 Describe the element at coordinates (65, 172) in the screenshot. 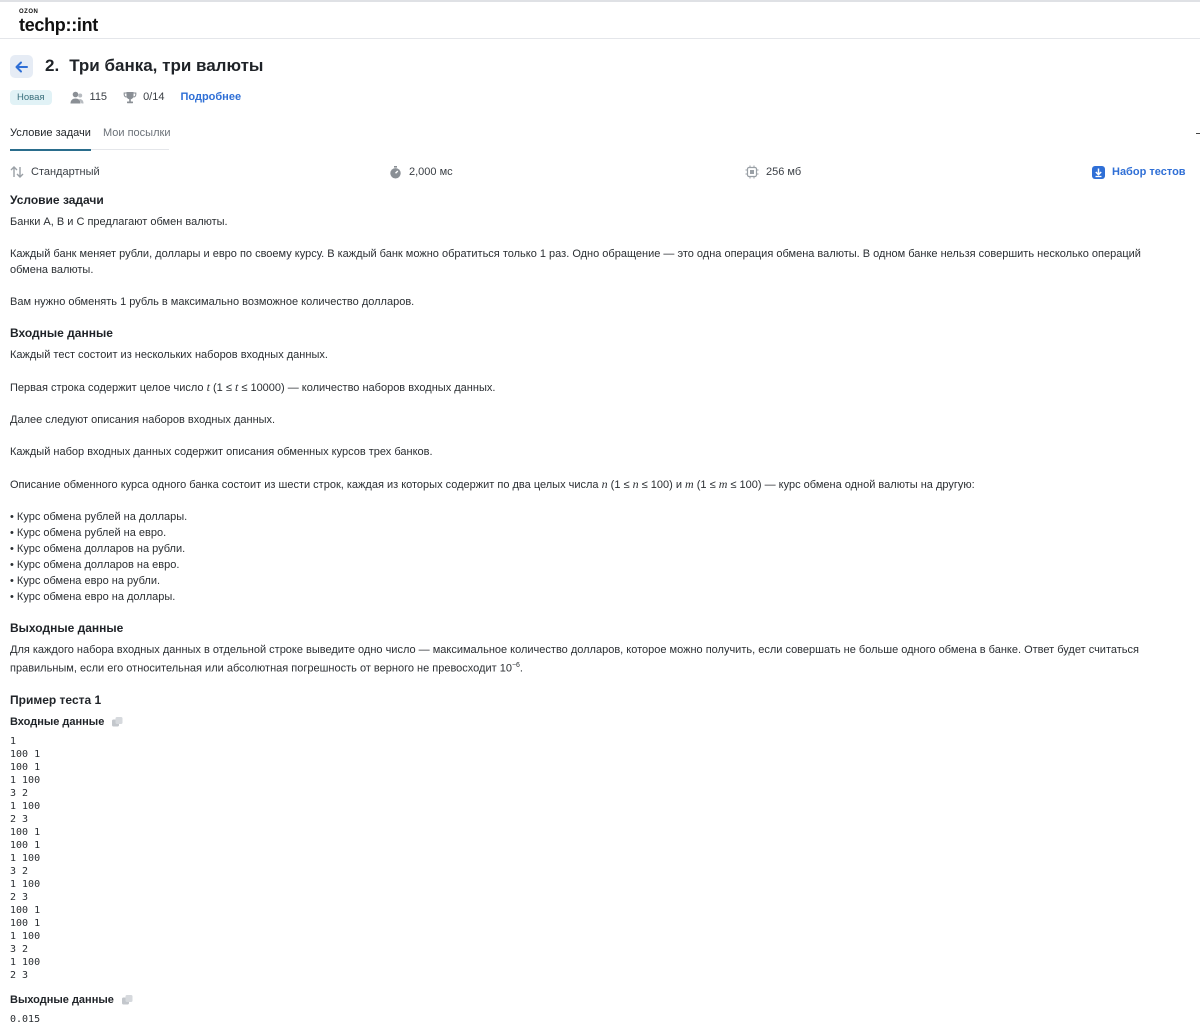

I see `io-mode-value: Стандартный` at that location.